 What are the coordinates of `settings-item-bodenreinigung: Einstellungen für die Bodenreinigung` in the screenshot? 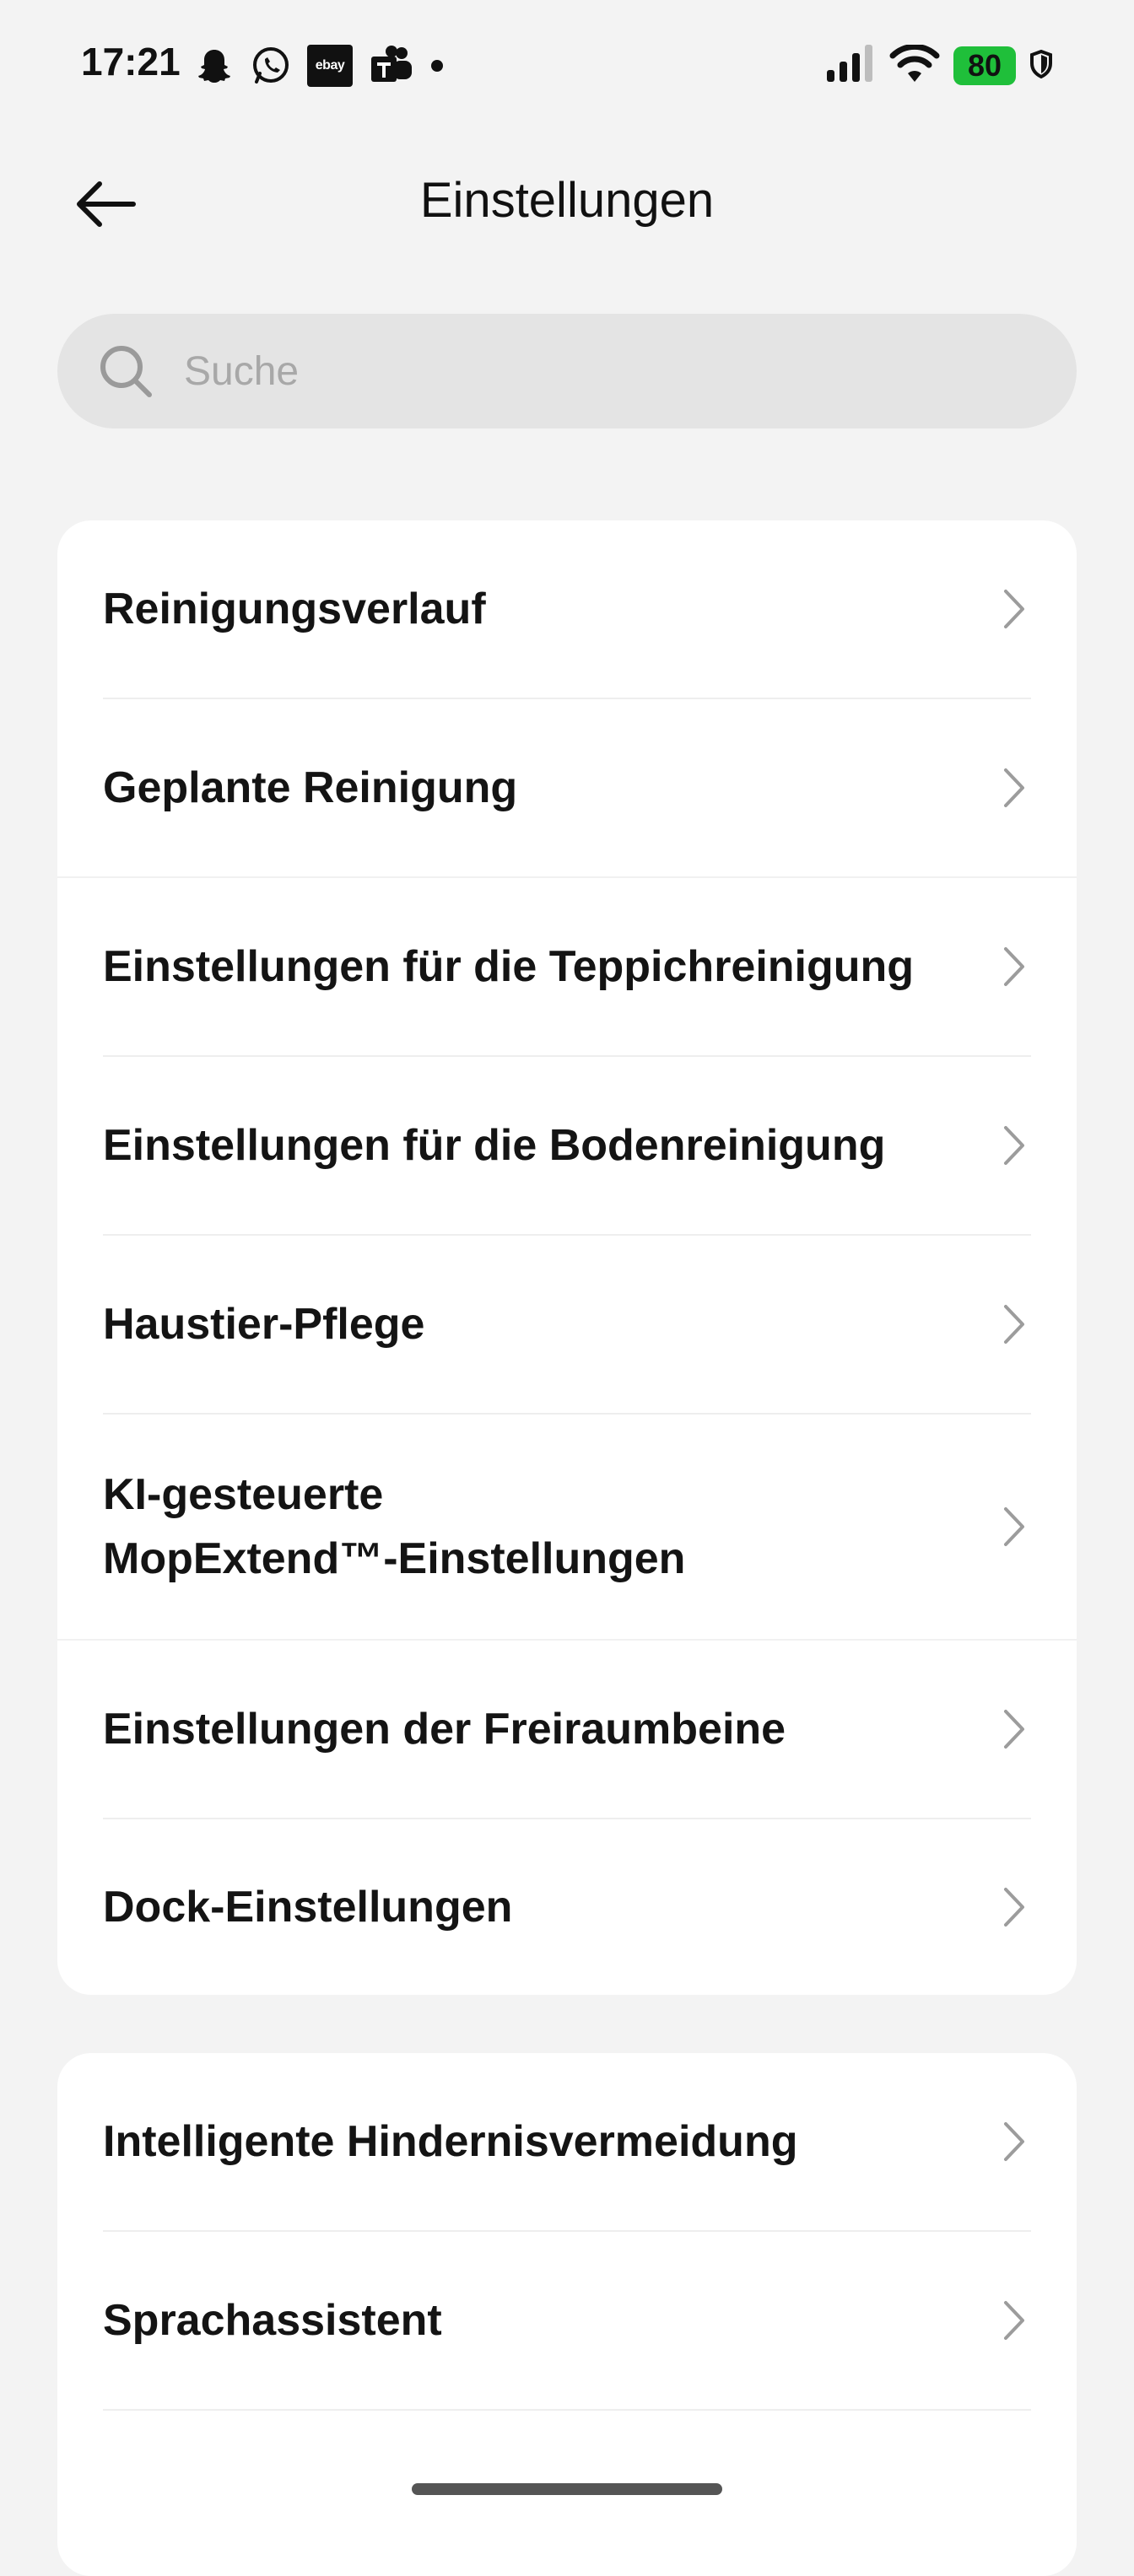 It's located at (567, 1145).